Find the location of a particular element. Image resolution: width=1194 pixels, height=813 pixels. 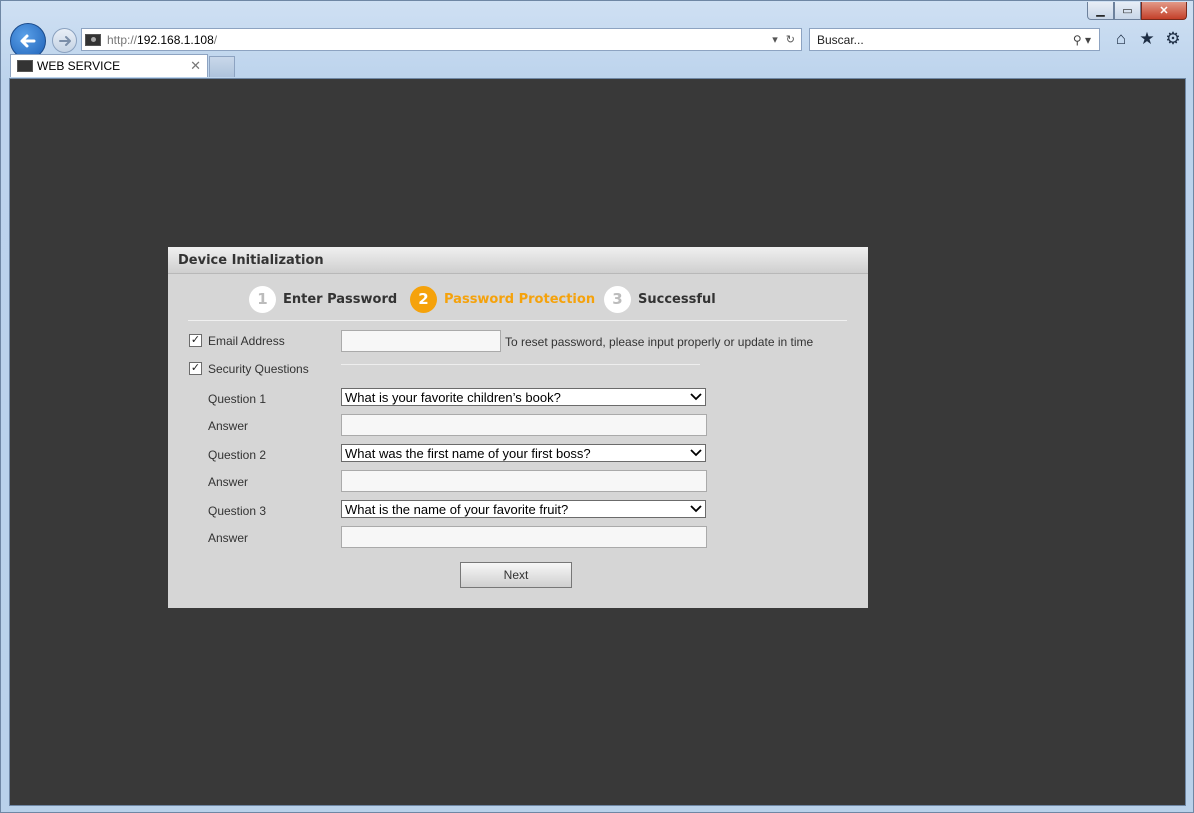

site-favicon-icon is located at coordinates (93, 39).